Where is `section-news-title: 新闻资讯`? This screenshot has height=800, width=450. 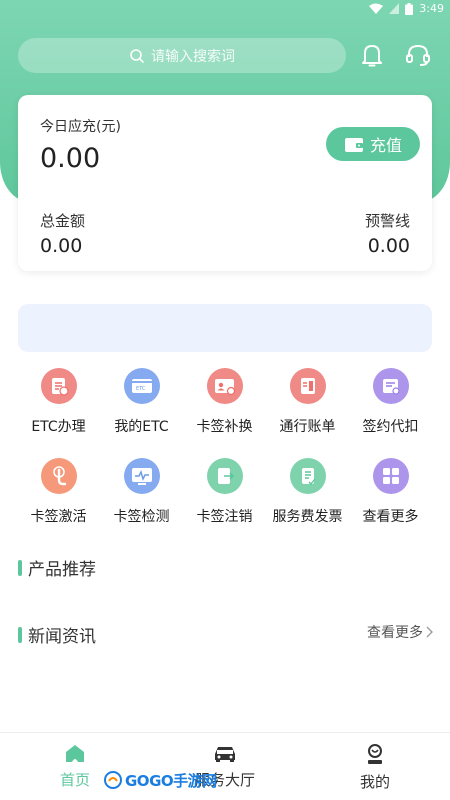 section-news-title: 新闻资讯 is located at coordinates (62, 637).